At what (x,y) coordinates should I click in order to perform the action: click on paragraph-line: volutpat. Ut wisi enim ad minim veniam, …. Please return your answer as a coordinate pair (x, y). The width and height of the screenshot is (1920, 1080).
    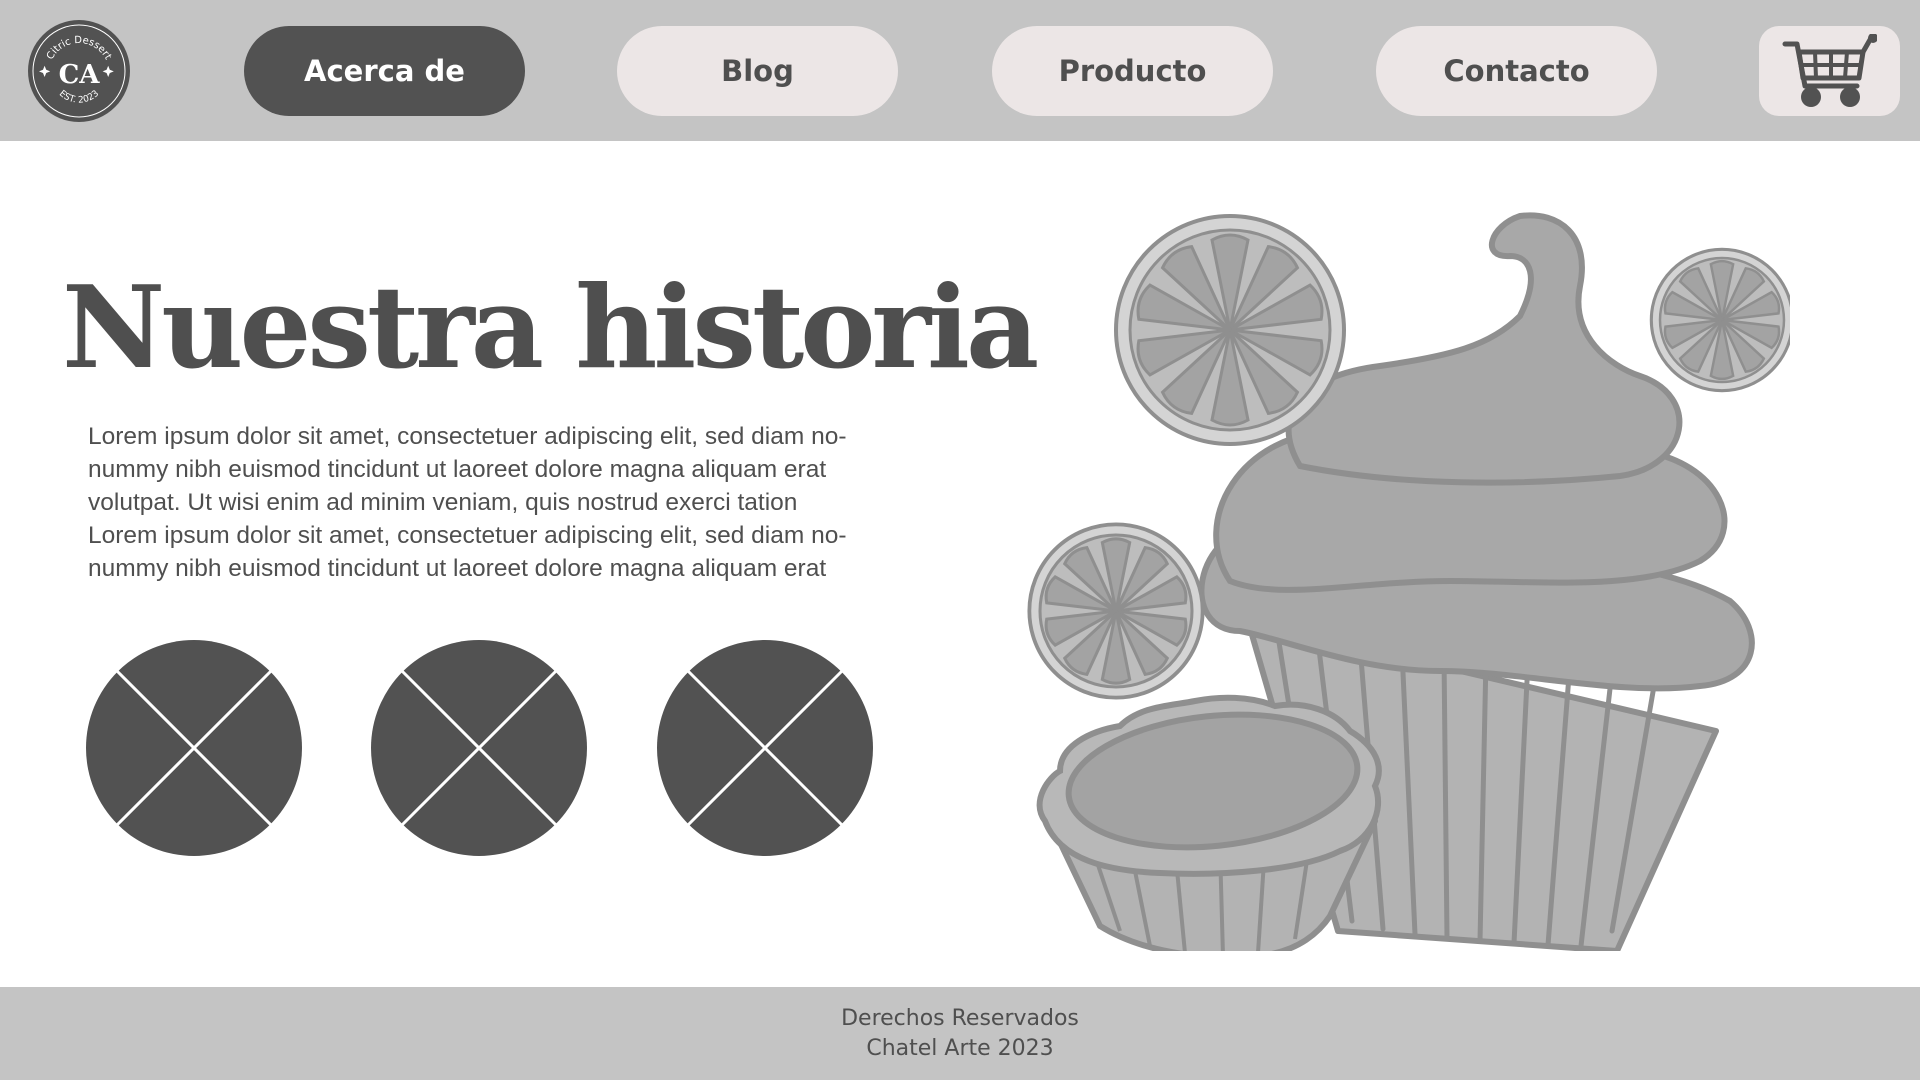
    Looking at the image, I should click on (443, 502).